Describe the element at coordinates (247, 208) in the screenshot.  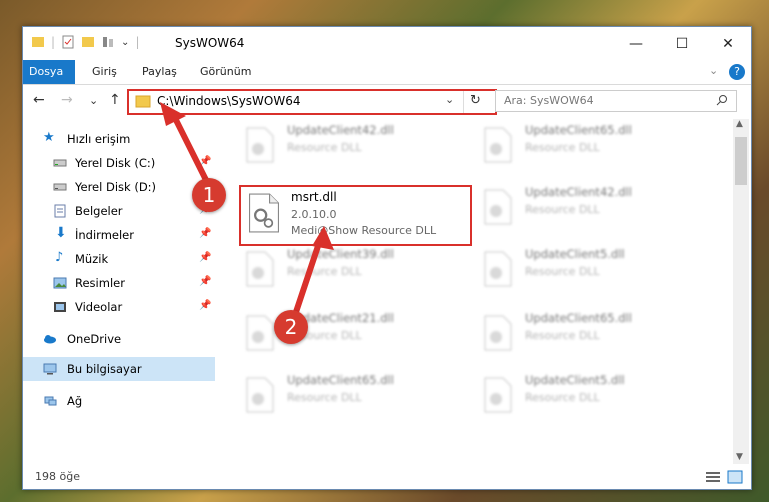
I see `annotation-arrows` at that location.